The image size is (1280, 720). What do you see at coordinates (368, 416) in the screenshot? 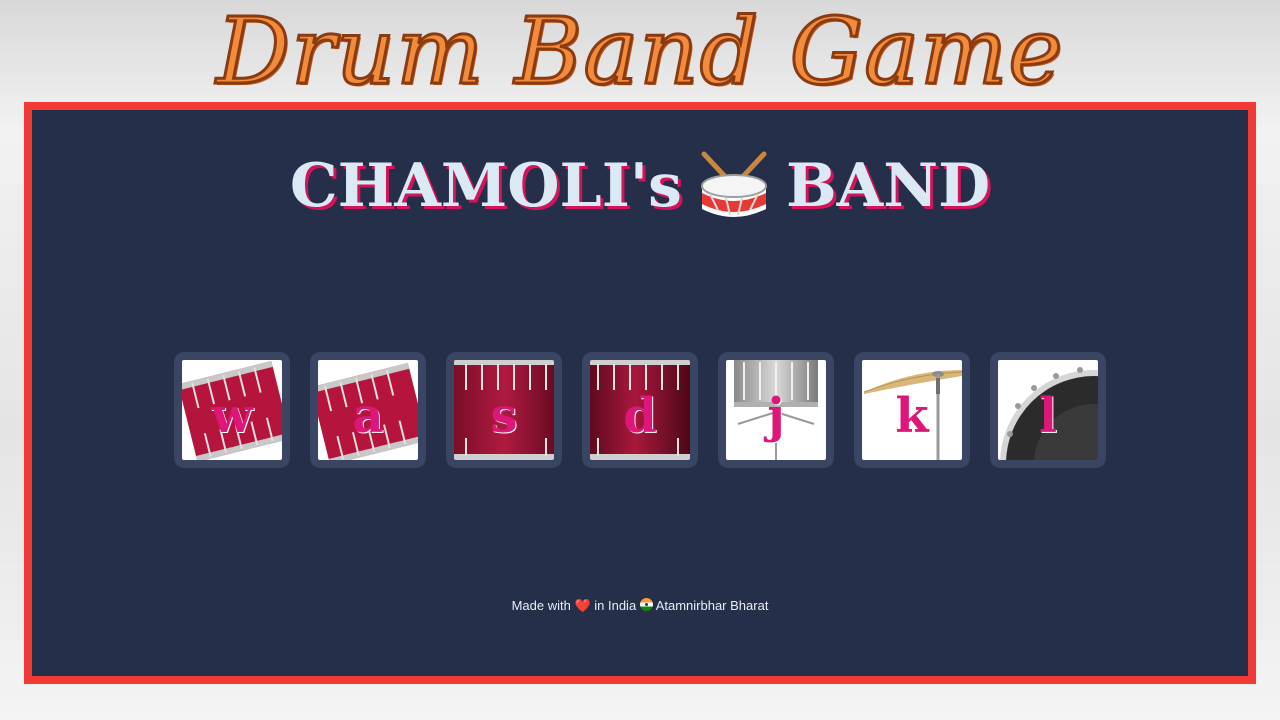
I see `key-letter: a` at bounding box center [368, 416].